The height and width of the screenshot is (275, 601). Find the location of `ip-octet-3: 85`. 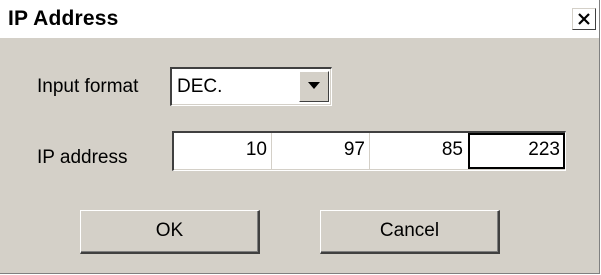

ip-octet-3: 85 is located at coordinates (419, 151).